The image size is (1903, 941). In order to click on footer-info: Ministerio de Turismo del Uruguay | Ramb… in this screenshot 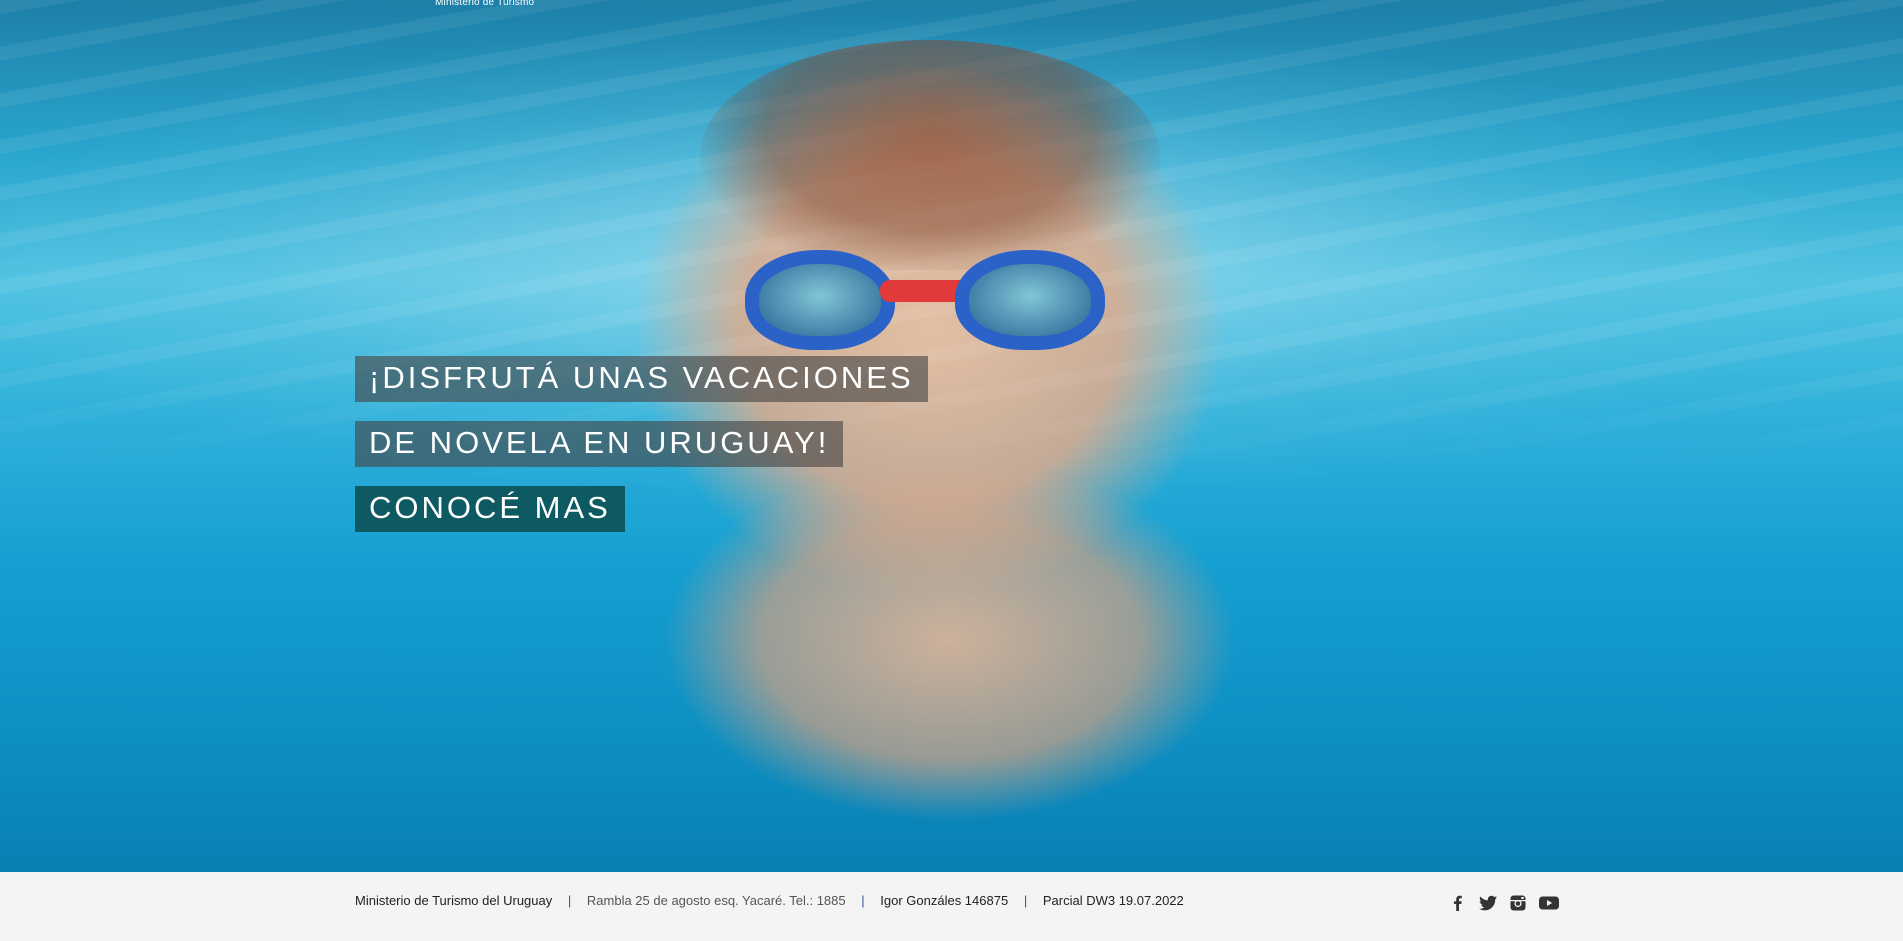, I will do `click(769, 900)`.